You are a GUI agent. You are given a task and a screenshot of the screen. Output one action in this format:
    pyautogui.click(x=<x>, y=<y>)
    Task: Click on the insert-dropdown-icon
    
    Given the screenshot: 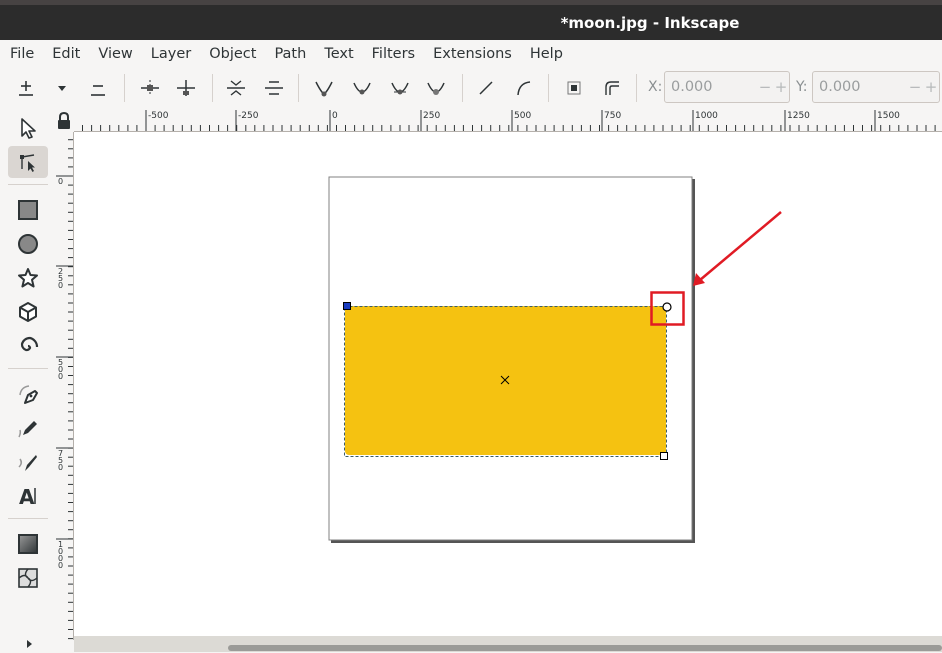 What is the action you would take?
    pyautogui.click(x=62, y=88)
    